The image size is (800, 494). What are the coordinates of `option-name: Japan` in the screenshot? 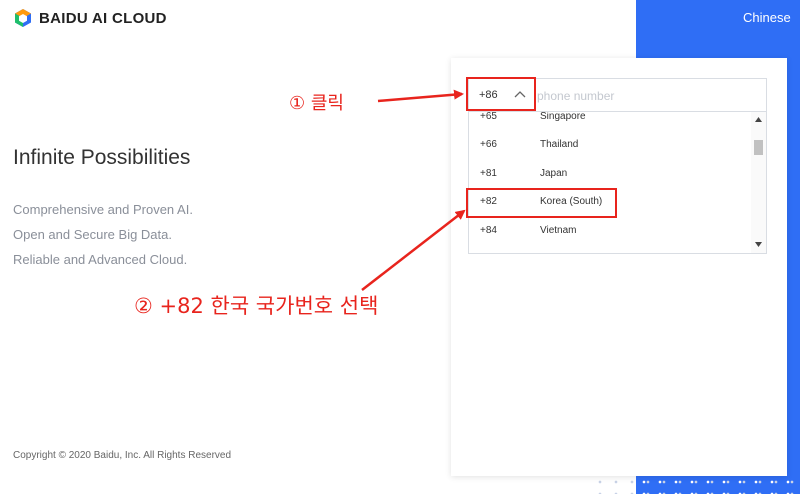 It's located at (554, 173).